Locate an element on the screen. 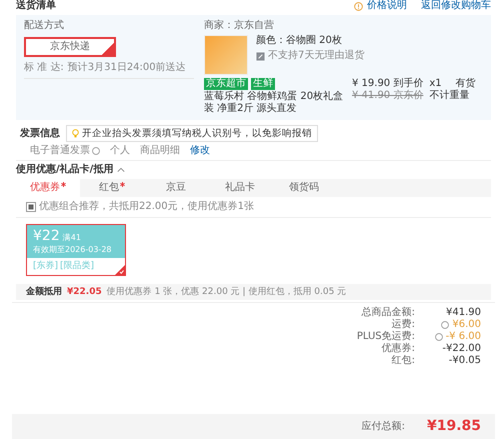 The image size is (500, 439). invoice-content: 商品明细 is located at coordinates (160, 151).